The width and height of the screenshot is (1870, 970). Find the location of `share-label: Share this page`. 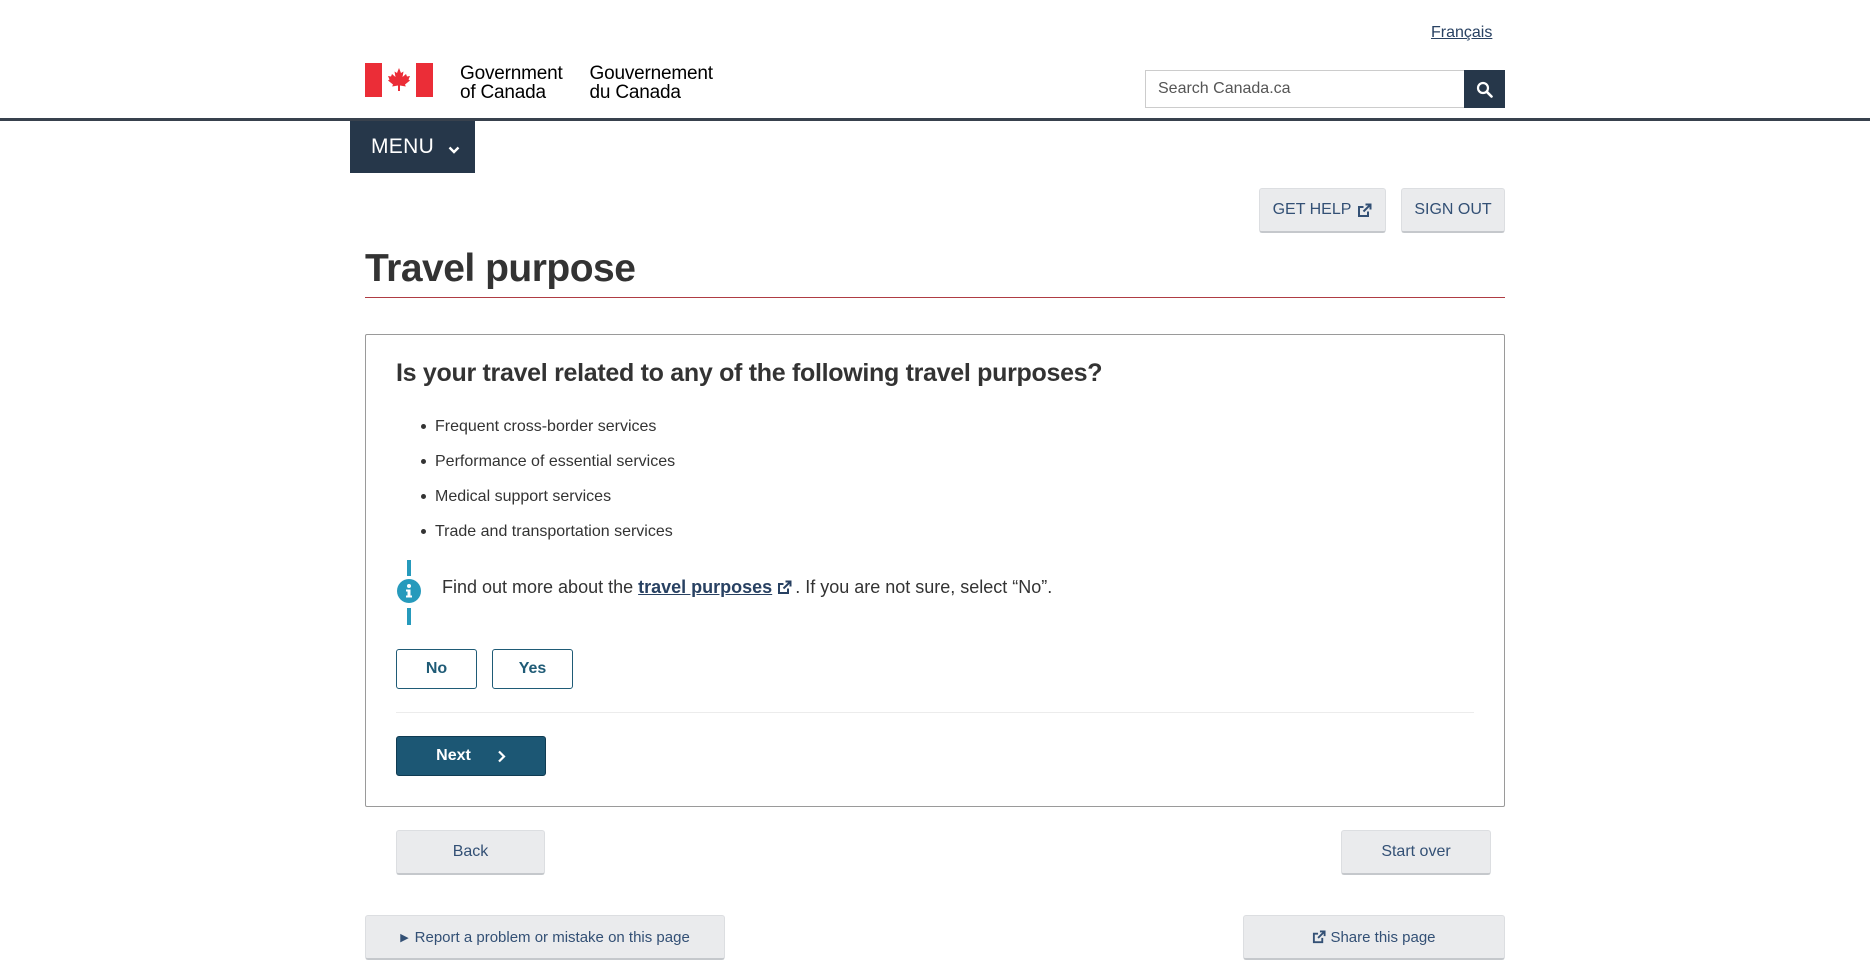

share-label: Share this page is located at coordinates (1383, 937).